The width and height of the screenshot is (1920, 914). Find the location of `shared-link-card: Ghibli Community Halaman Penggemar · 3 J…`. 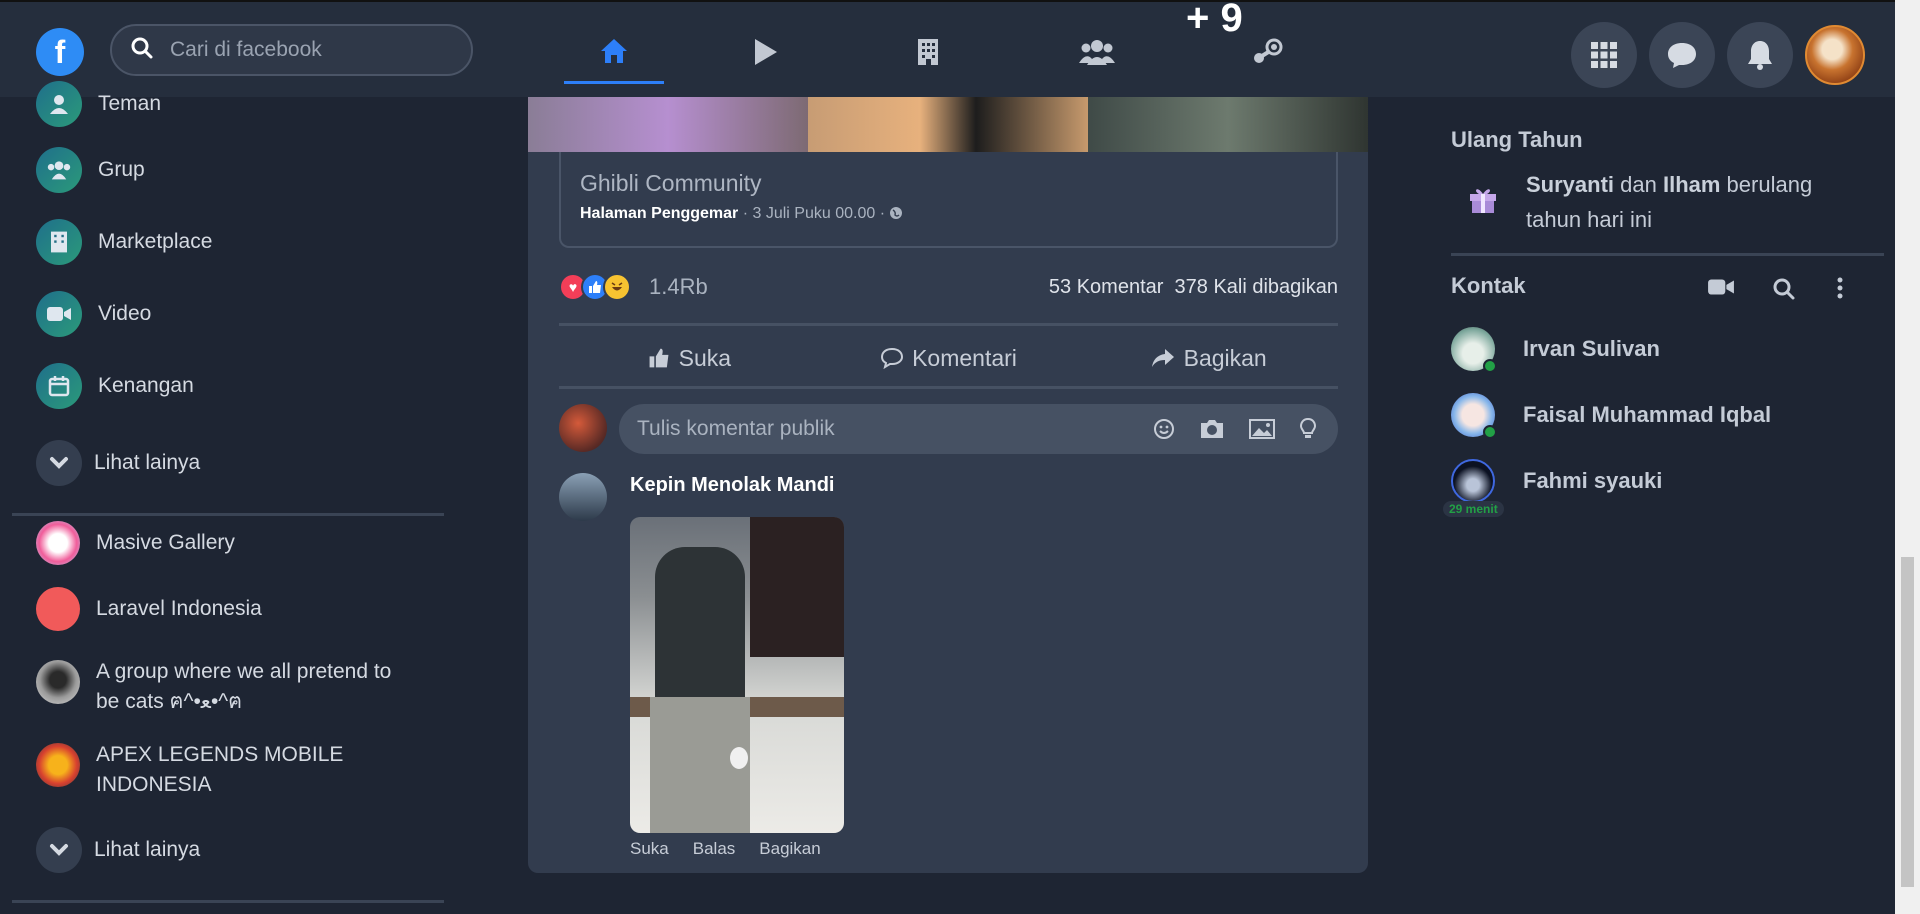

shared-link-card: Ghibli Community Halaman Penggemar · 3 J… is located at coordinates (948, 200).